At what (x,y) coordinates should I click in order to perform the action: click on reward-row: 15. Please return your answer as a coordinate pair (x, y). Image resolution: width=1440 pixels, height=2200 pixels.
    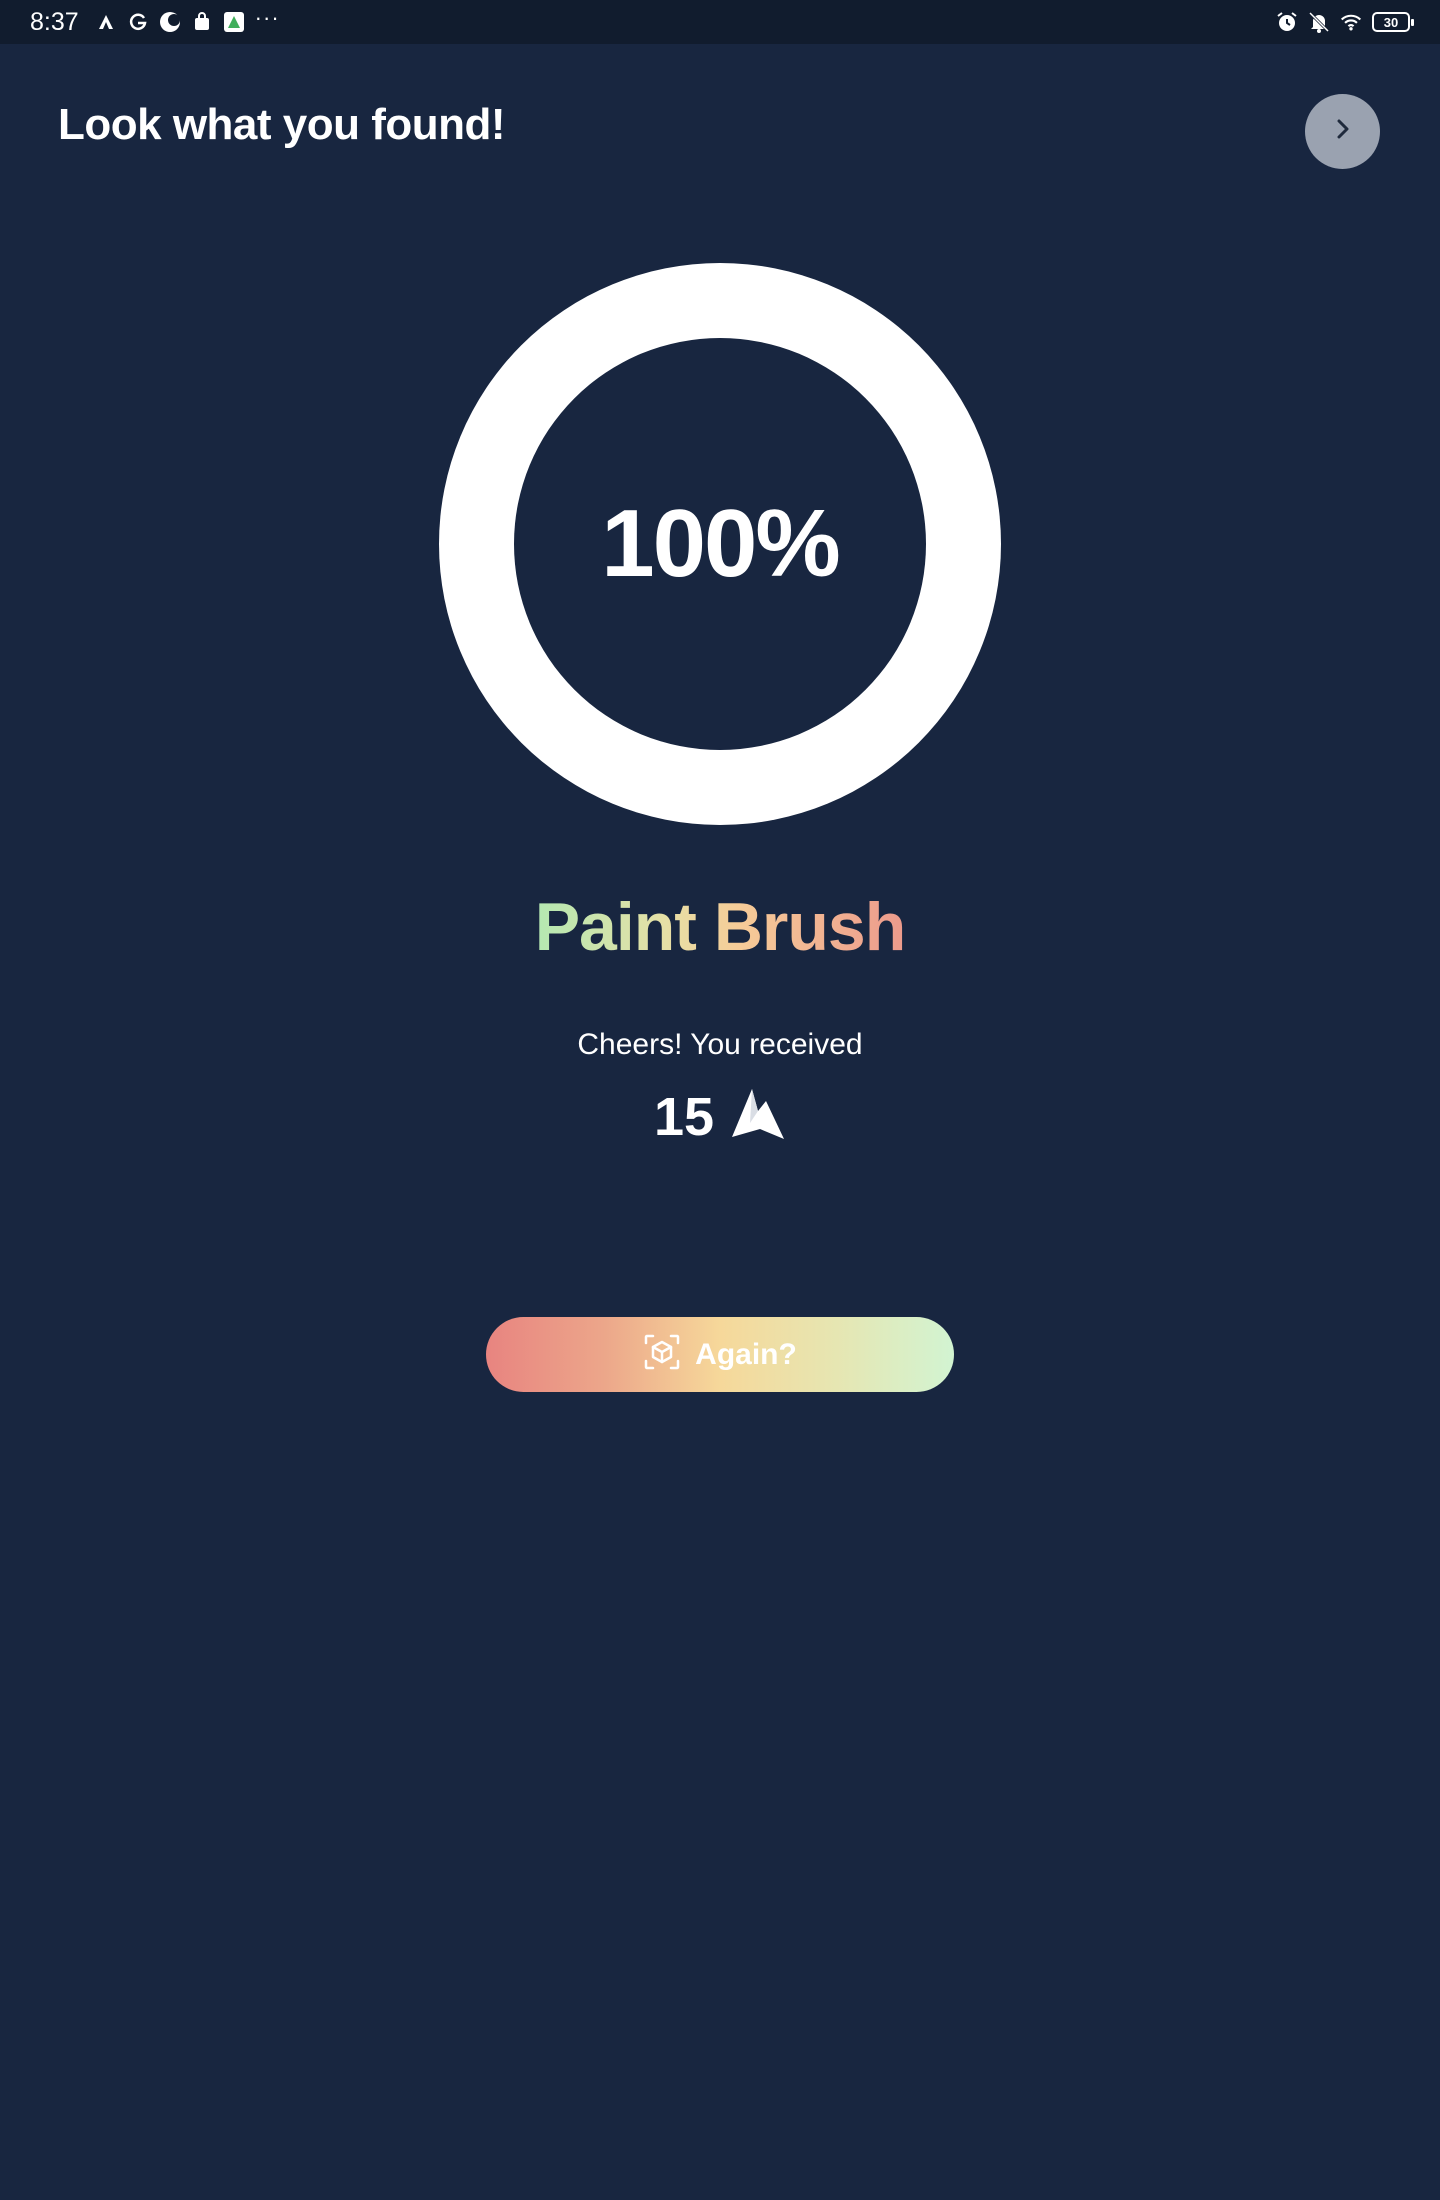
    Looking at the image, I should click on (720, 1116).